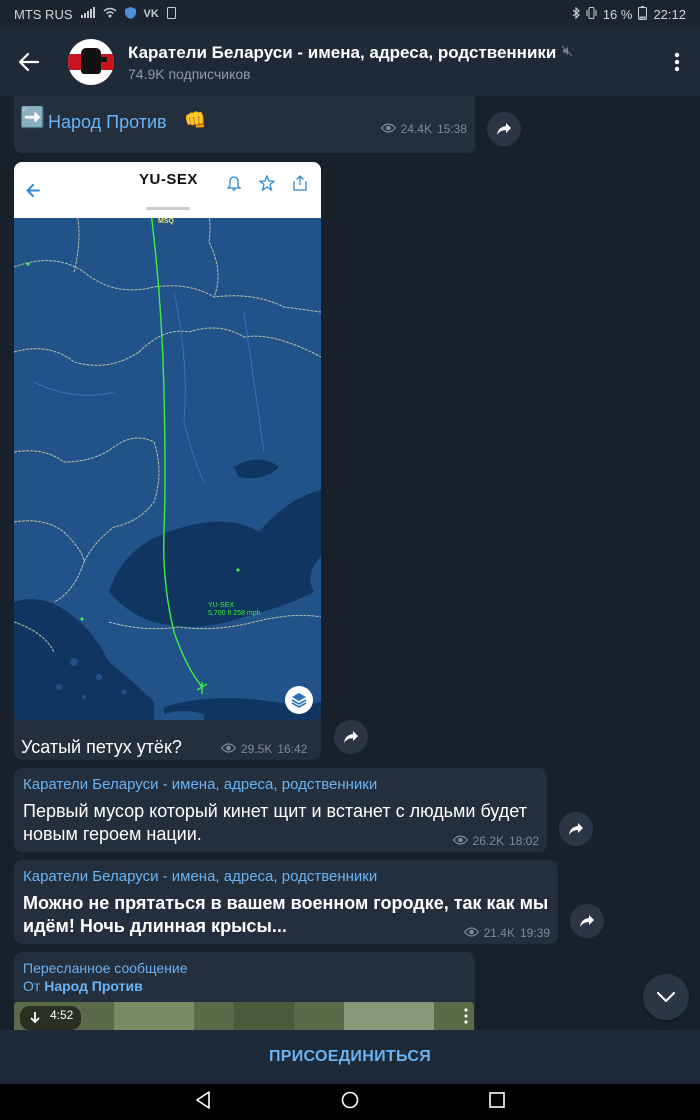 The height and width of the screenshot is (1120, 700). I want to click on upload-icon, so click(300, 185).